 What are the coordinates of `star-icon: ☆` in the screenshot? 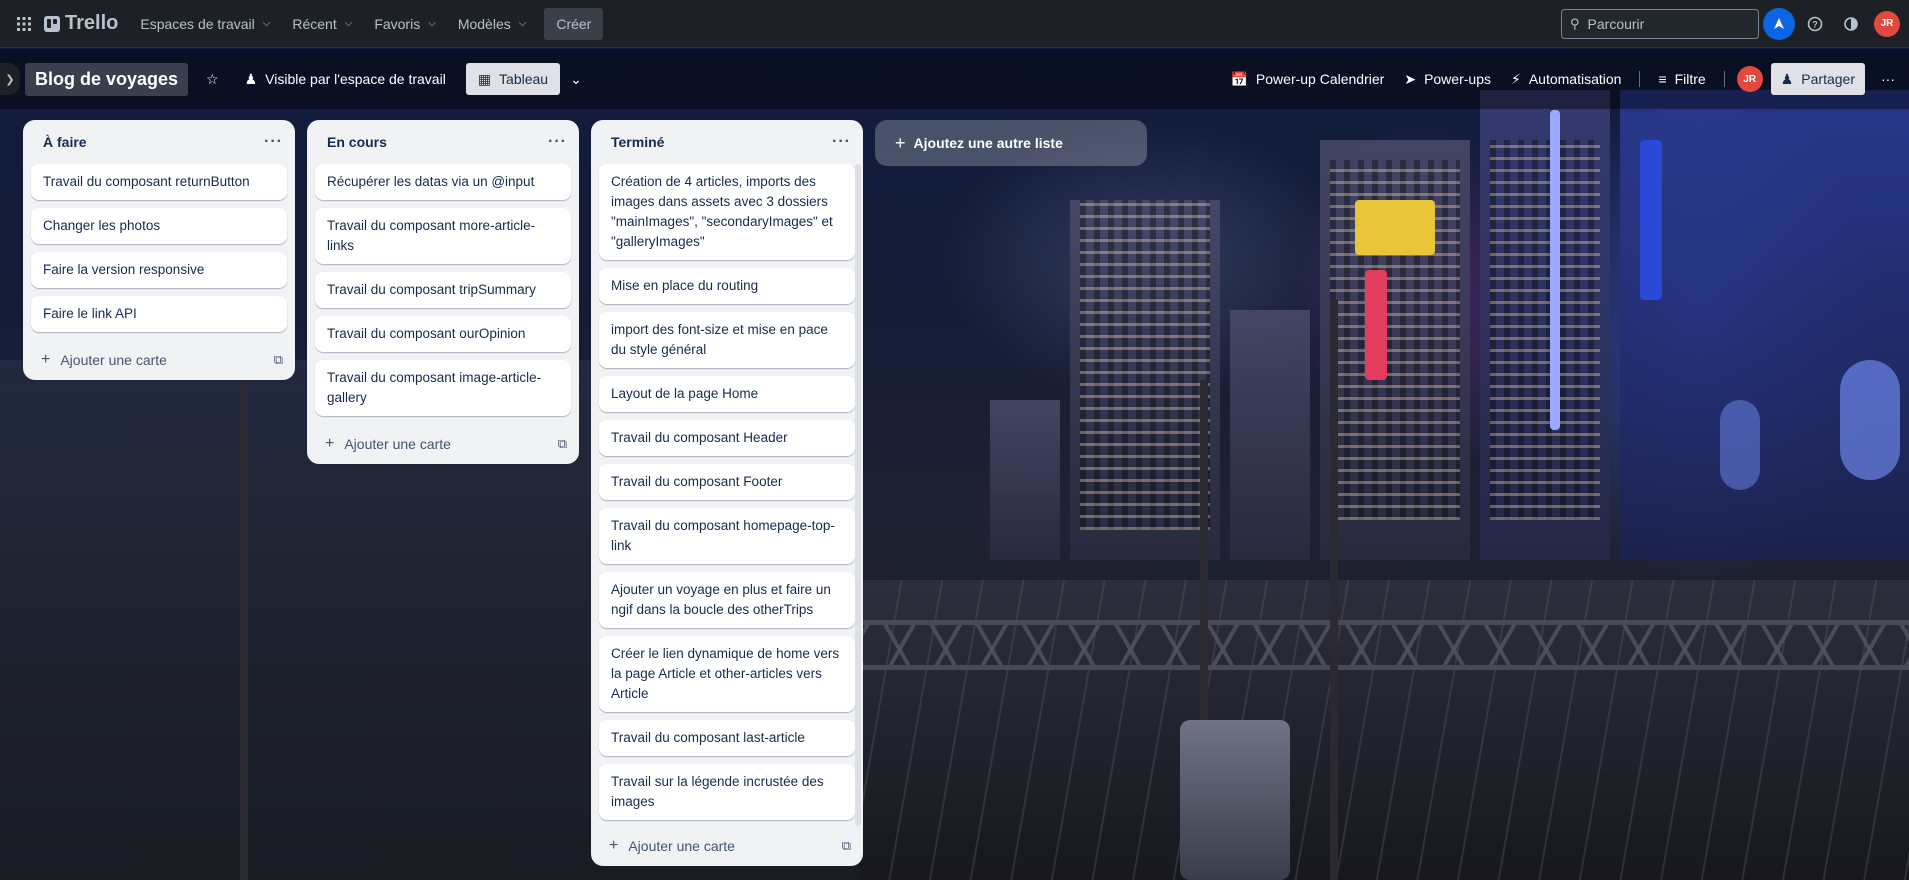 It's located at (212, 78).